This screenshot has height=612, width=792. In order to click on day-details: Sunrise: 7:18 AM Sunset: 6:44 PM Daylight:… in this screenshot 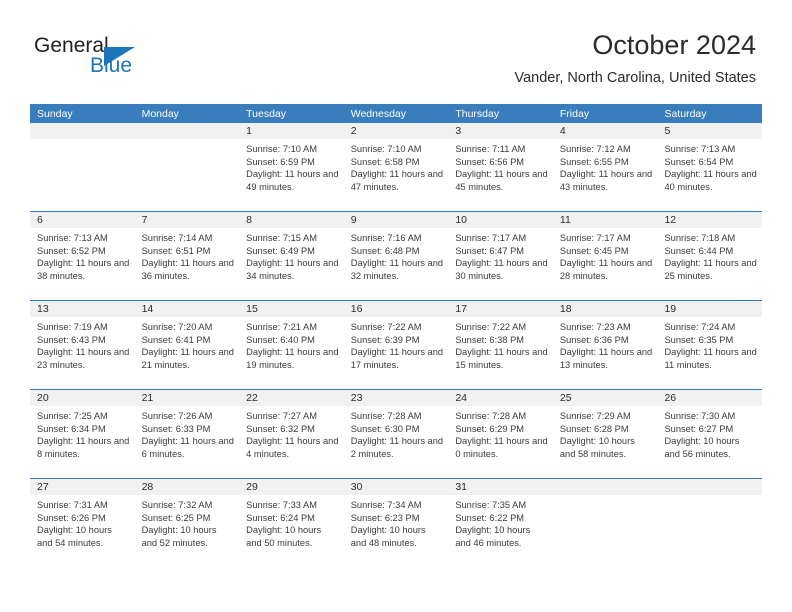, I will do `click(709, 255)`.